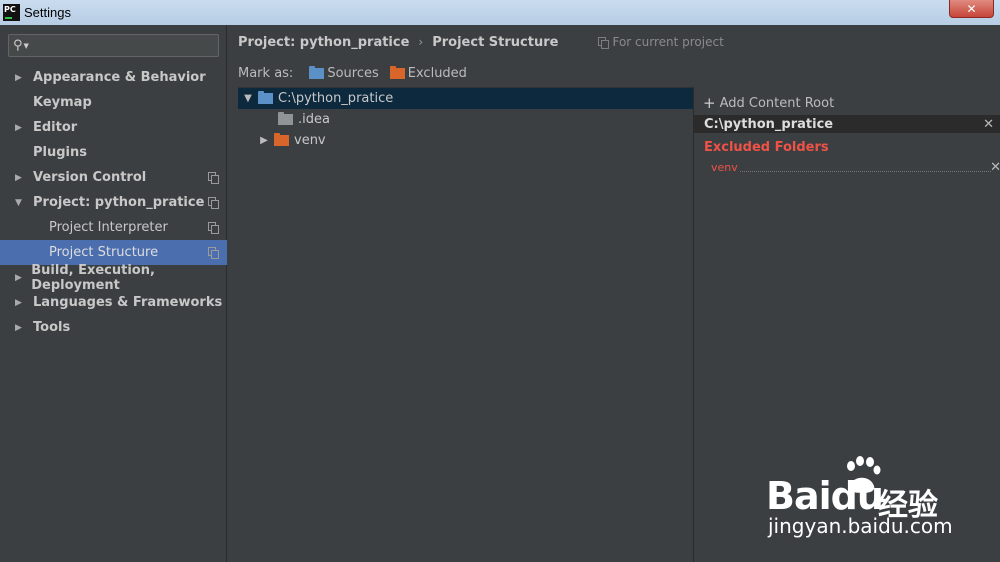 The image size is (1000, 562). Describe the element at coordinates (847, 124) in the screenshot. I see `content-root-header: C:\python_pratice ✕` at that location.